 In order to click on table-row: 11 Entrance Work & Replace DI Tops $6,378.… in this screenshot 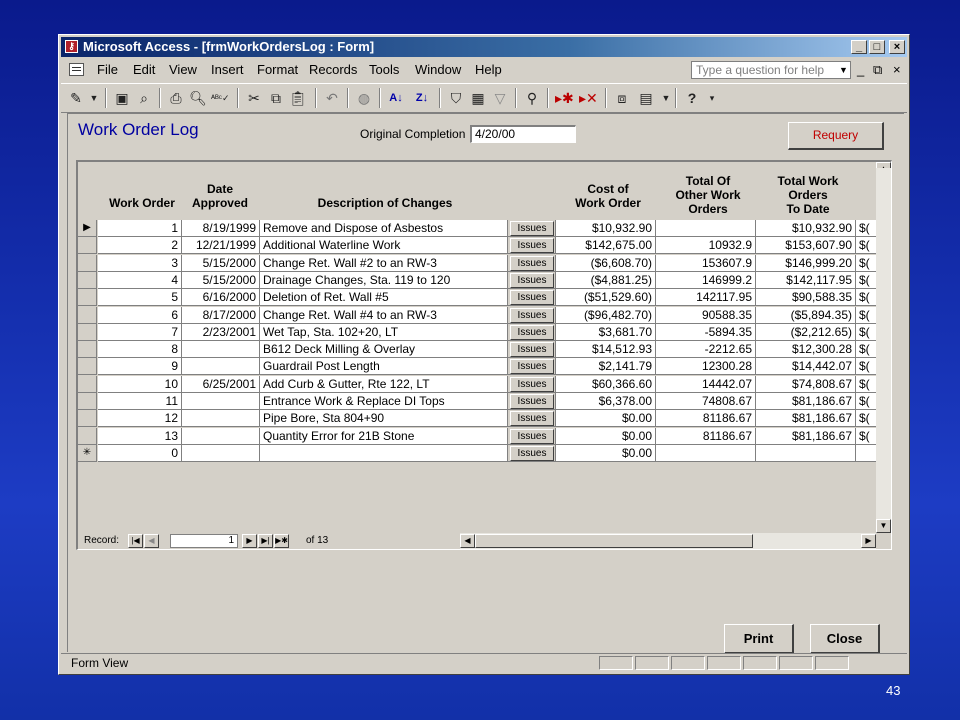, I will do `click(484, 401)`.